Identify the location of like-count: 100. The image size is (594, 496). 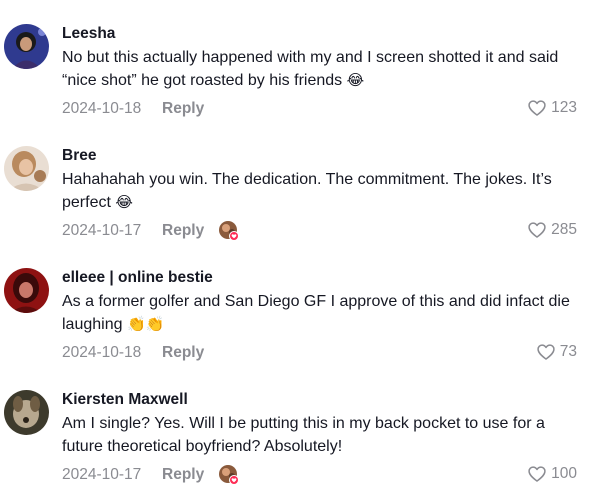
(564, 473).